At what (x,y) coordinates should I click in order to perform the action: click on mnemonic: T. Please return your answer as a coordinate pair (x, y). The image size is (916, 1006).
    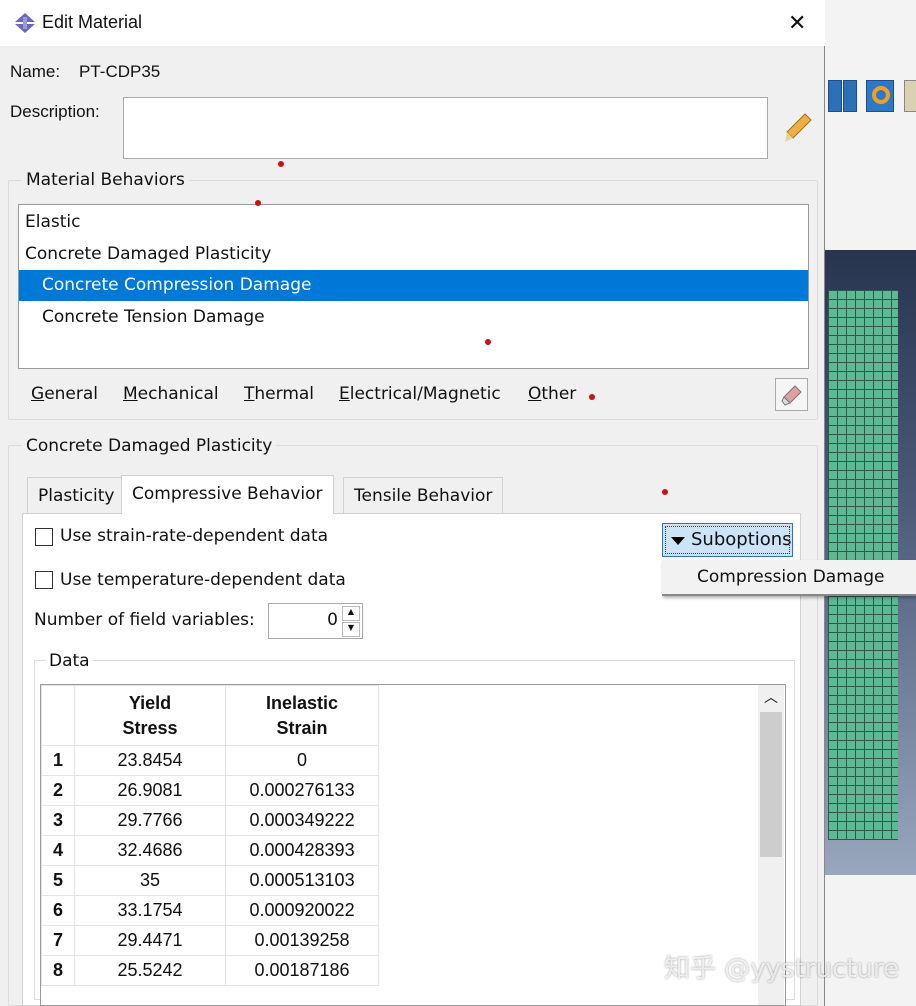
    Looking at the image, I should click on (249, 394).